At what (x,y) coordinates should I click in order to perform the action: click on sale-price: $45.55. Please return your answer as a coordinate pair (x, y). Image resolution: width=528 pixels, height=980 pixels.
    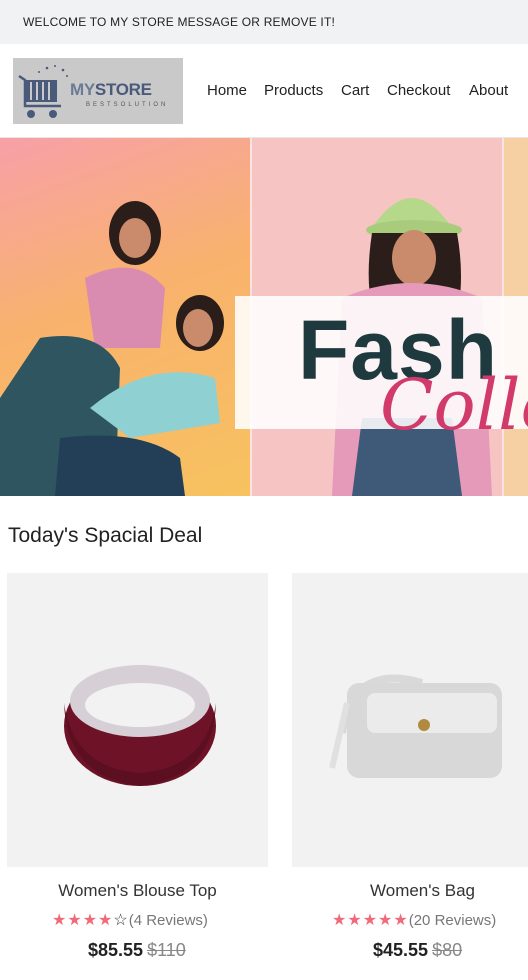
    Looking at the image, I should click on (401, 950).